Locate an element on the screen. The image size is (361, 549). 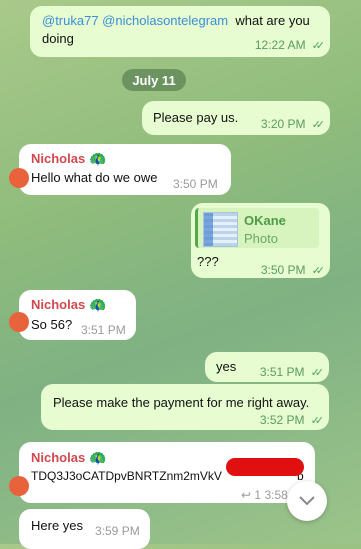
message-text-line2: doing is located at coordinates (58, 38).